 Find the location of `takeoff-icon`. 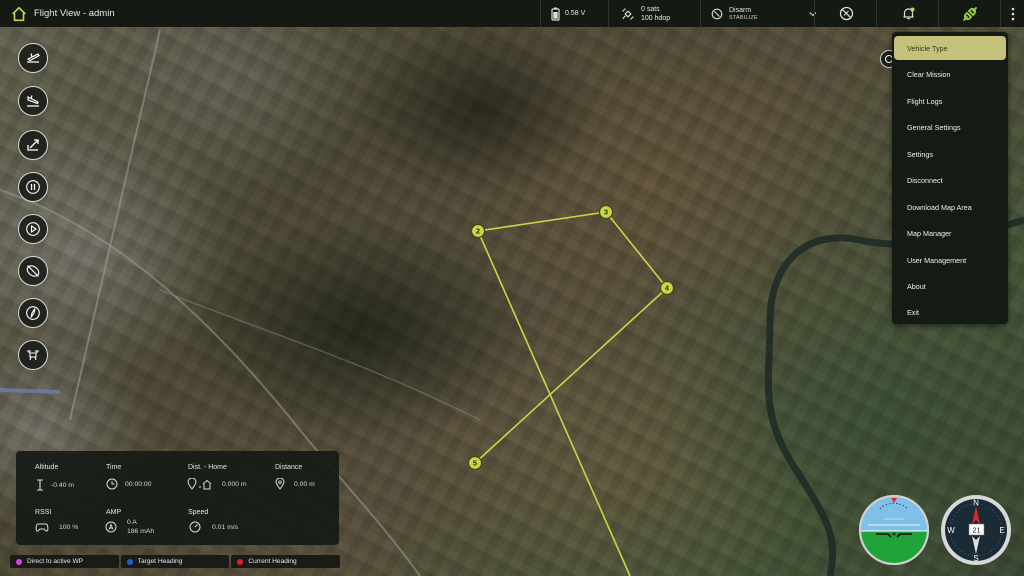

takeoff-icon is located at coordinates (33, 58).